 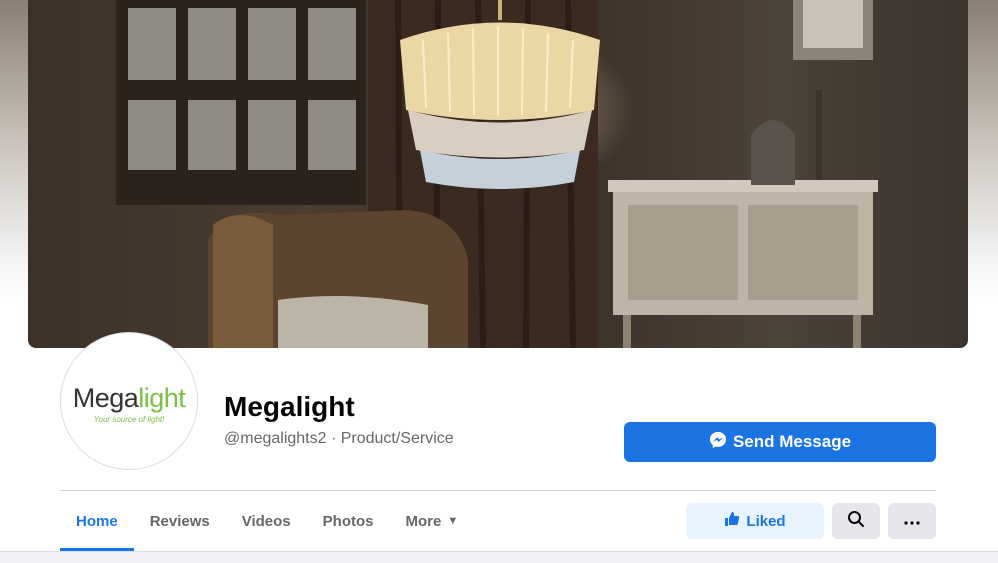 I want to click on logo-tagline: Your source of light!, so click(x=129, y=419).